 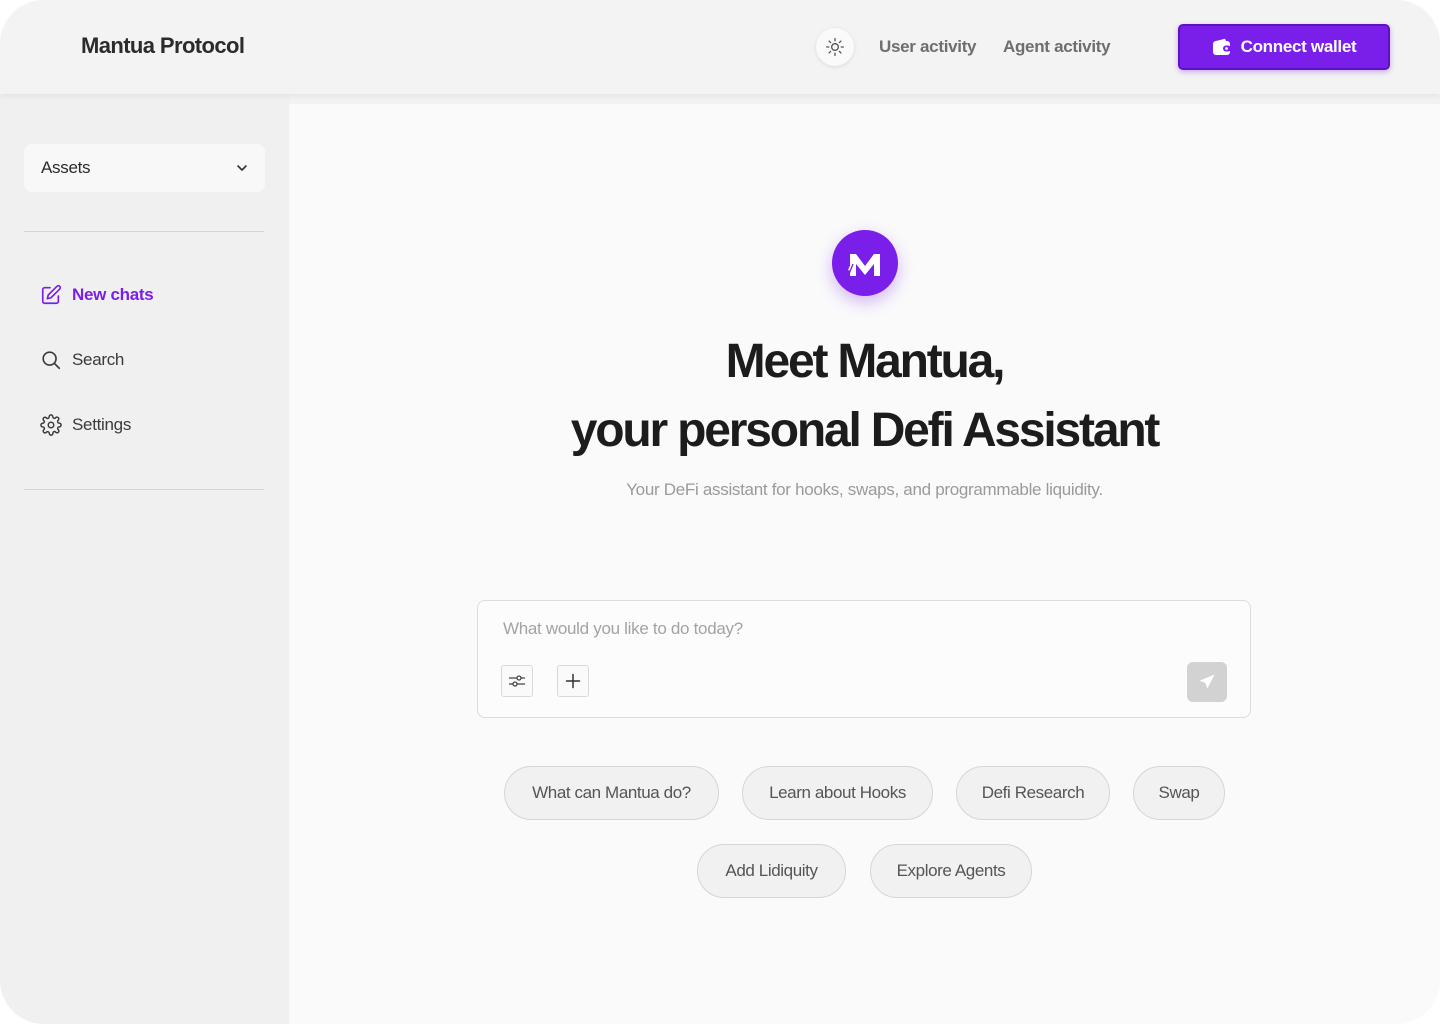 What do you see at coordinates (163, 45) in the screenshot?
I see `brand-name: Mantua Protocol` at bounding box center [163, 45].